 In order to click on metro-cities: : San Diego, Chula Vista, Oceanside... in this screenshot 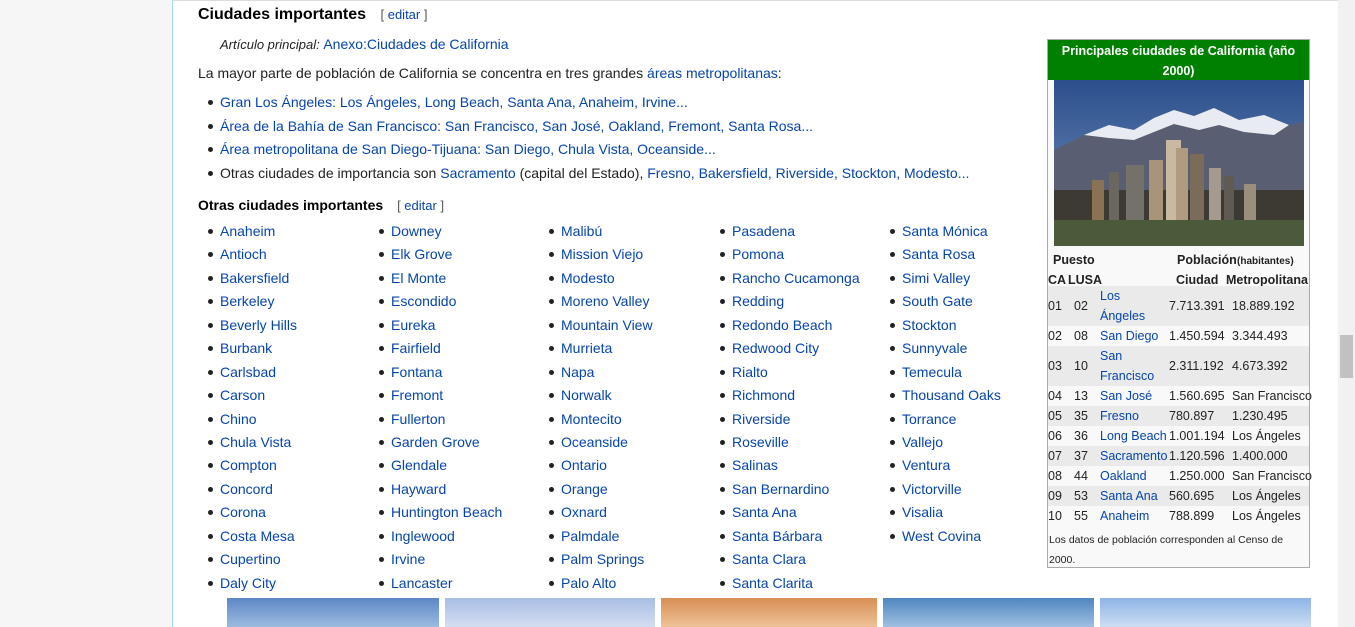, I will do `click(596, 149)`.